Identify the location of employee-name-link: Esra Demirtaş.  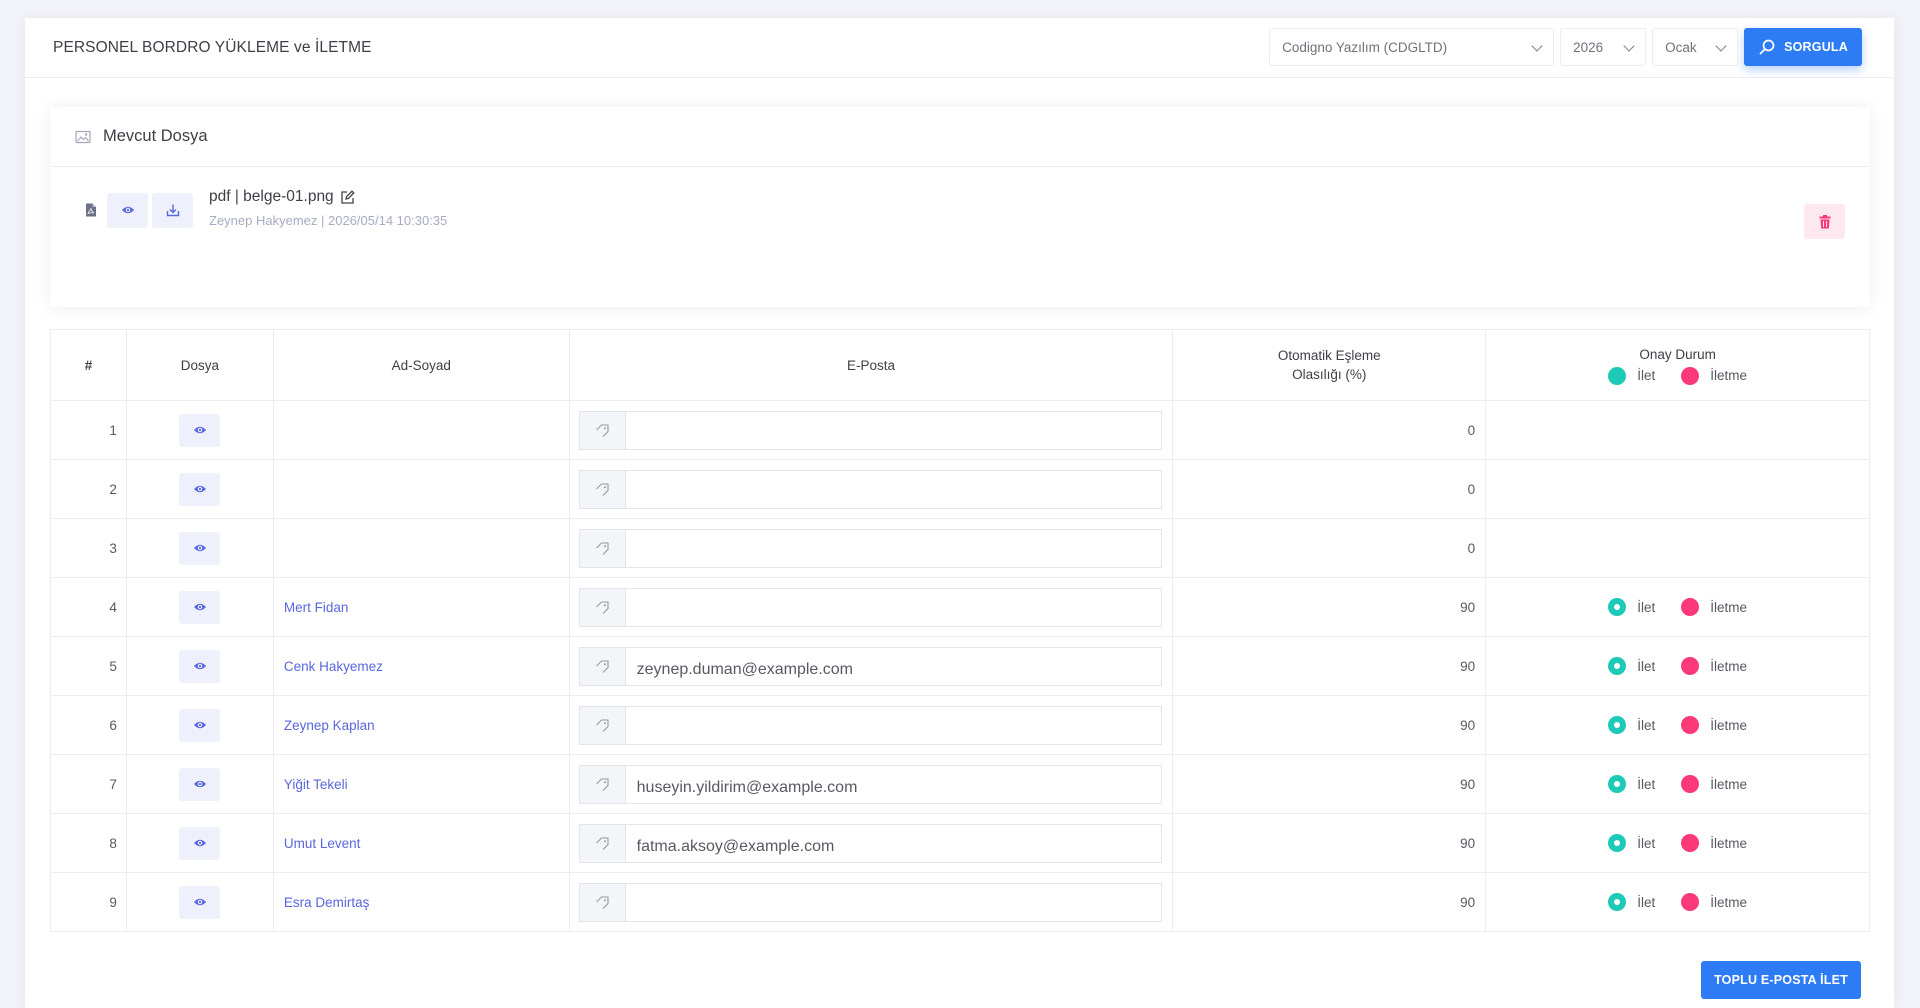
(322, 902).